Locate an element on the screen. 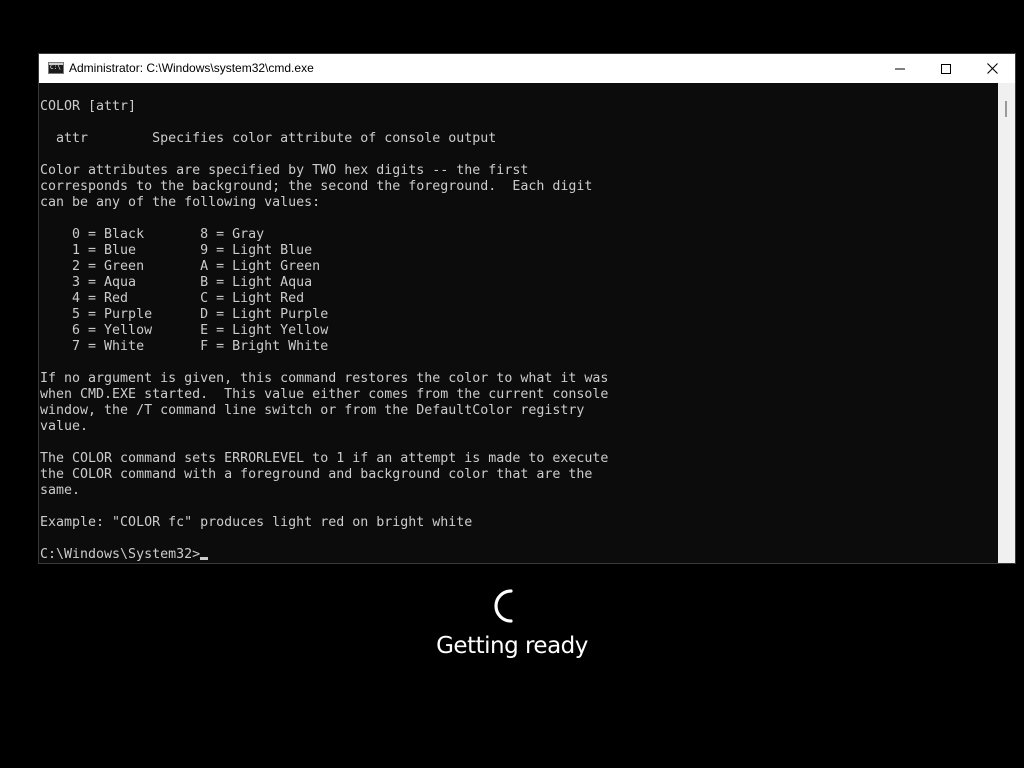 The image size is (1024, 768). cmd-icon: C:\ is located at coordinates (56, 68).